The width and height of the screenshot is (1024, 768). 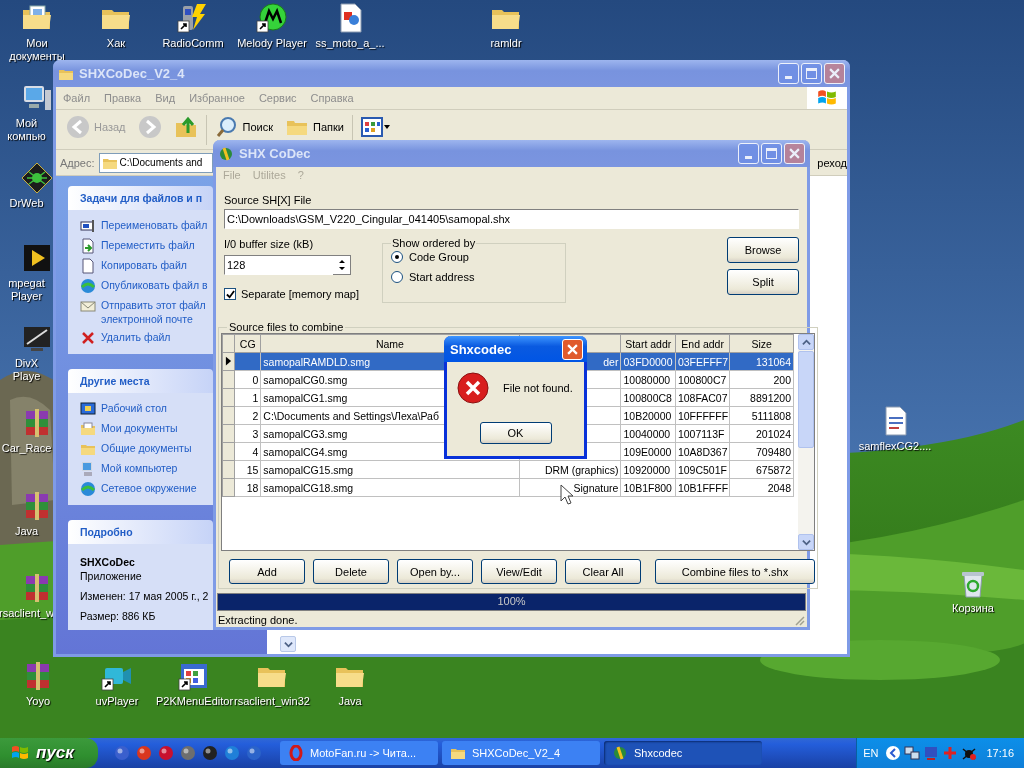 What do you see at coordinates (508, 487) in the screenshot?
I see `table-row: 18 samopalCG18.smg Signature 10B1F800 10B1FFFF 2048` at bounding box center [508, 487].